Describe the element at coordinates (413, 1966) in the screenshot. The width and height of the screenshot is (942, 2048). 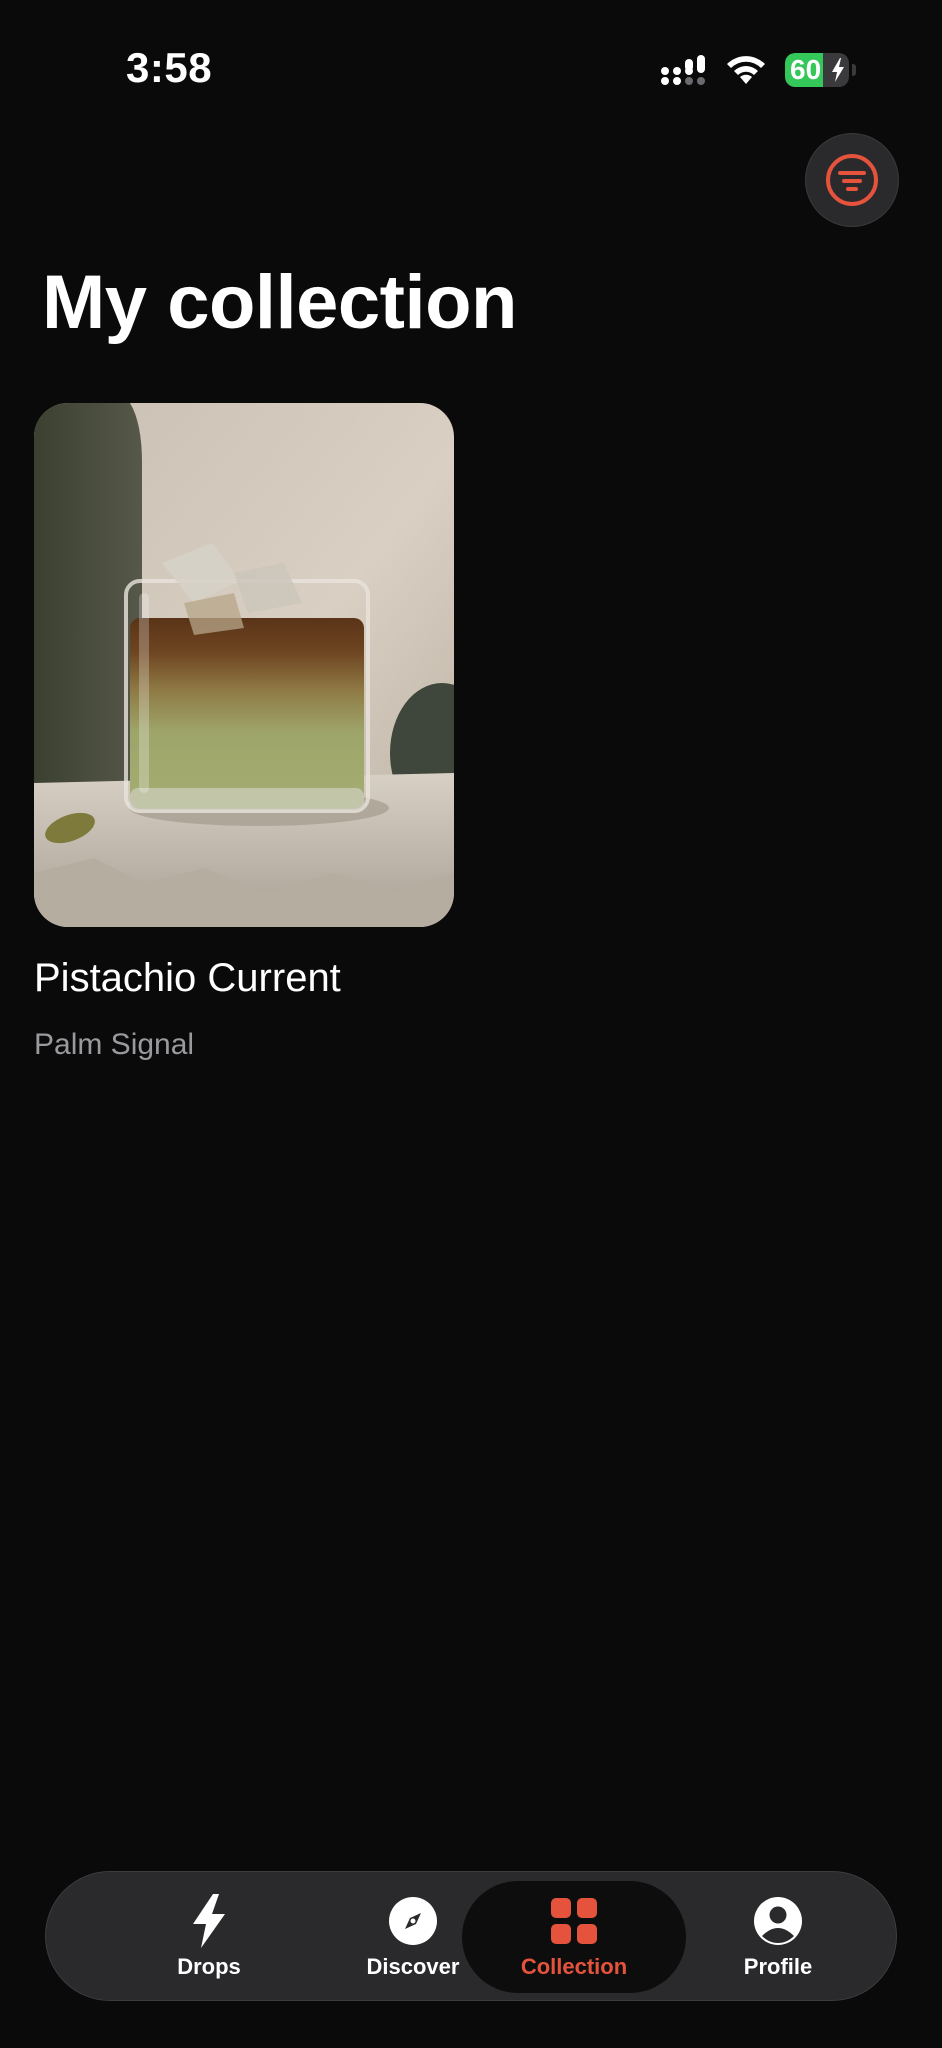
I see `tab-label-discover: Discover` at that location.